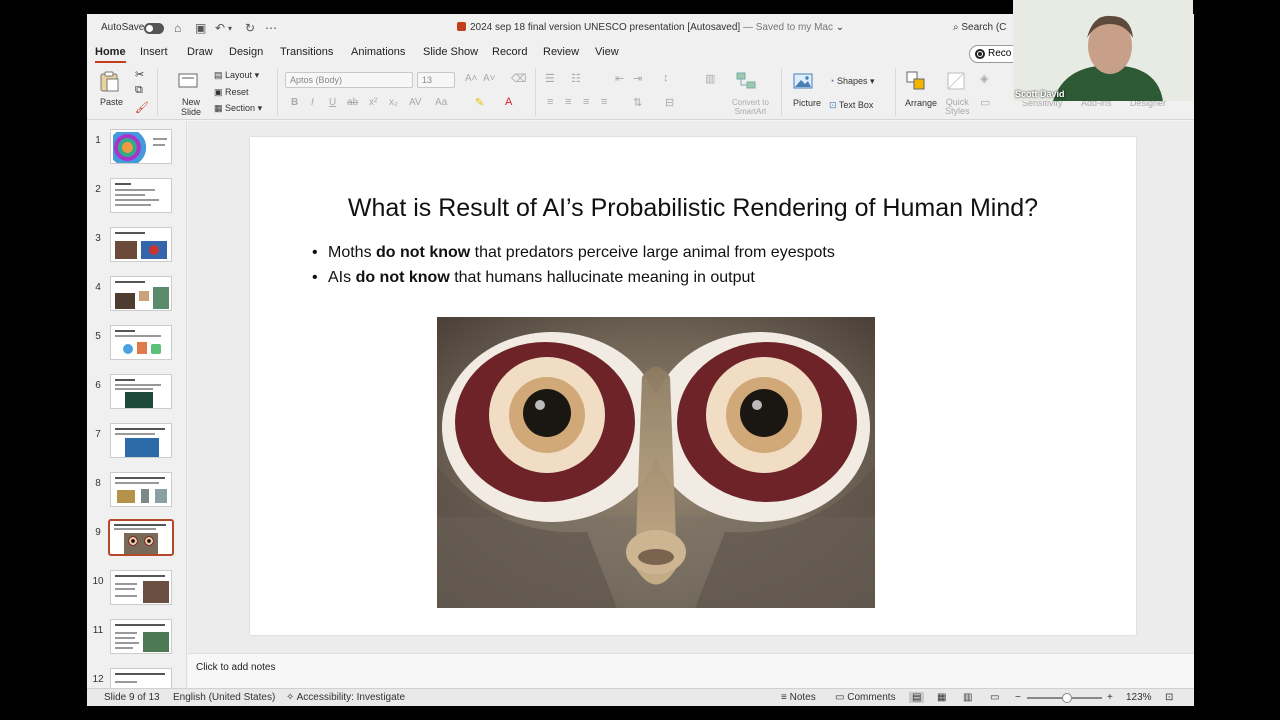  Describe the element at coordinates (489, 78) in the screenshot. I see `shrink-font-icon: A˅` at that location.